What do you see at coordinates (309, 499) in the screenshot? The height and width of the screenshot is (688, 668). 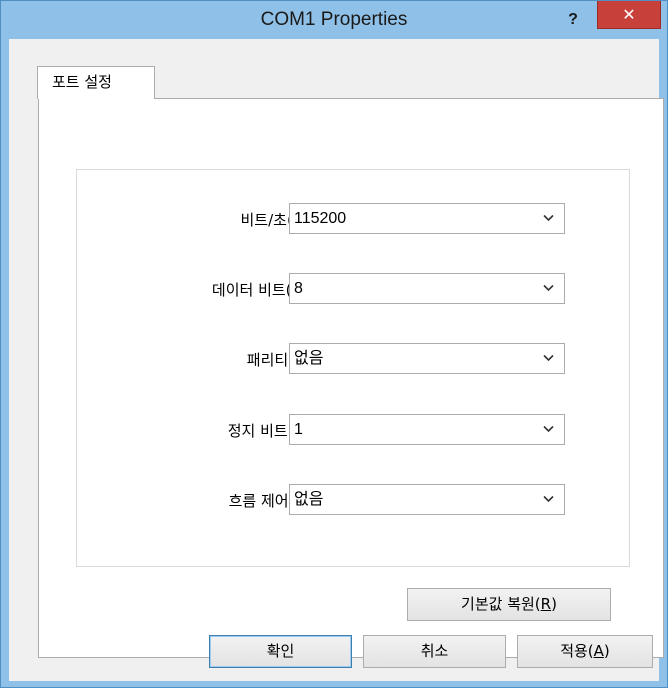 I see `flow-control-value: 없음` at bounding box center [309, 499].